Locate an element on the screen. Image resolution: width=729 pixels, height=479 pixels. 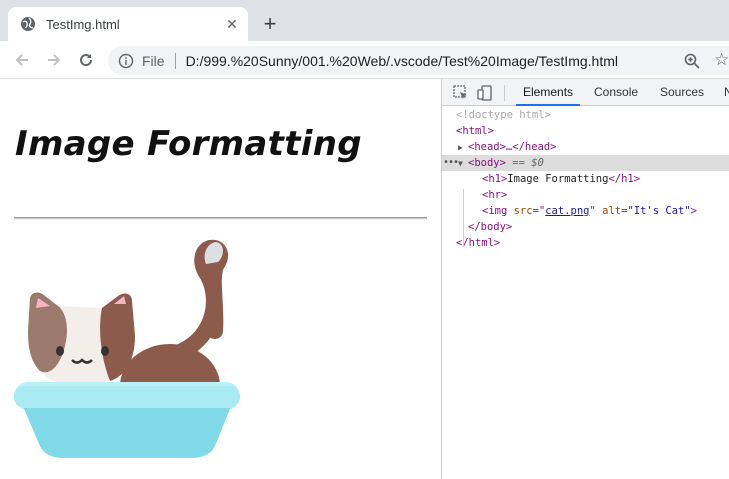
browser-tab: TestImg.html ✕ is located at coordinates (128, 24).